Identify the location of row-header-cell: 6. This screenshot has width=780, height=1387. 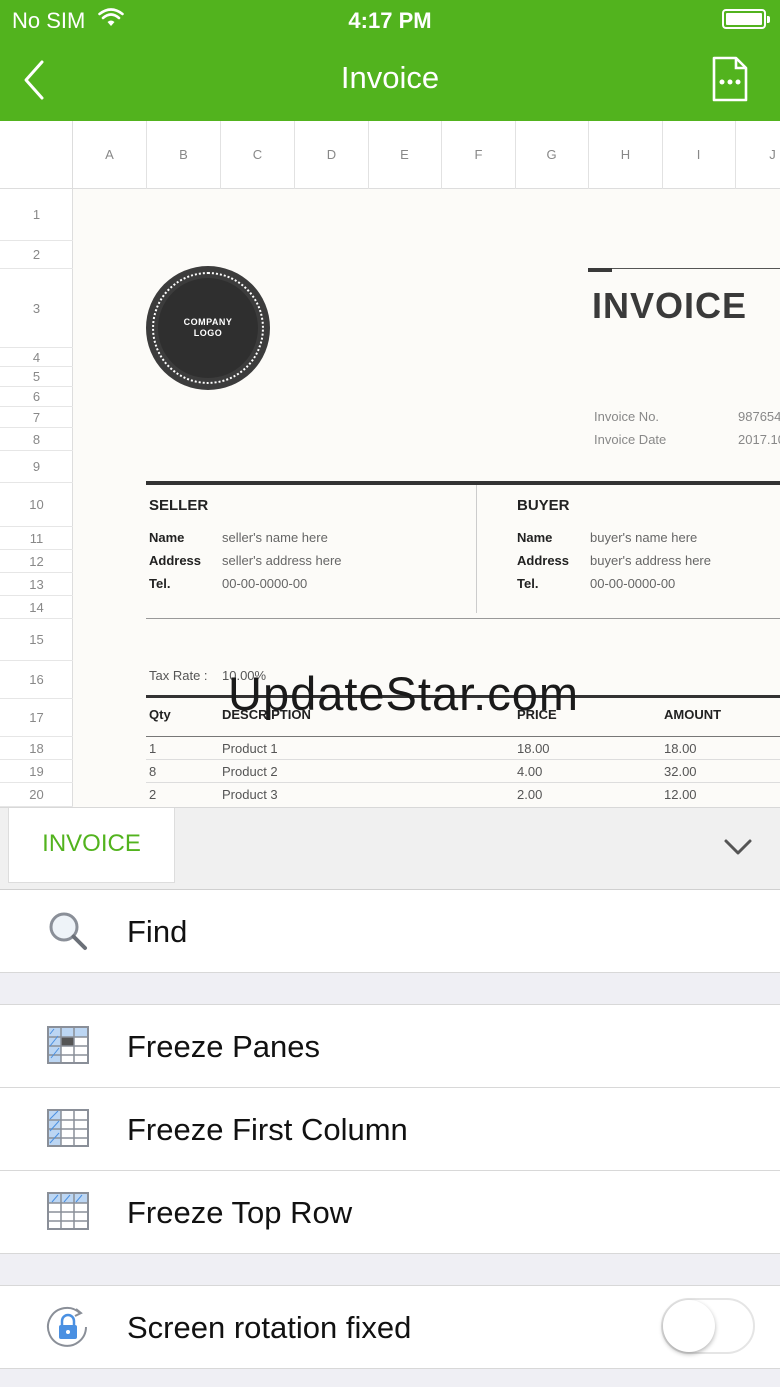
(36, 397).